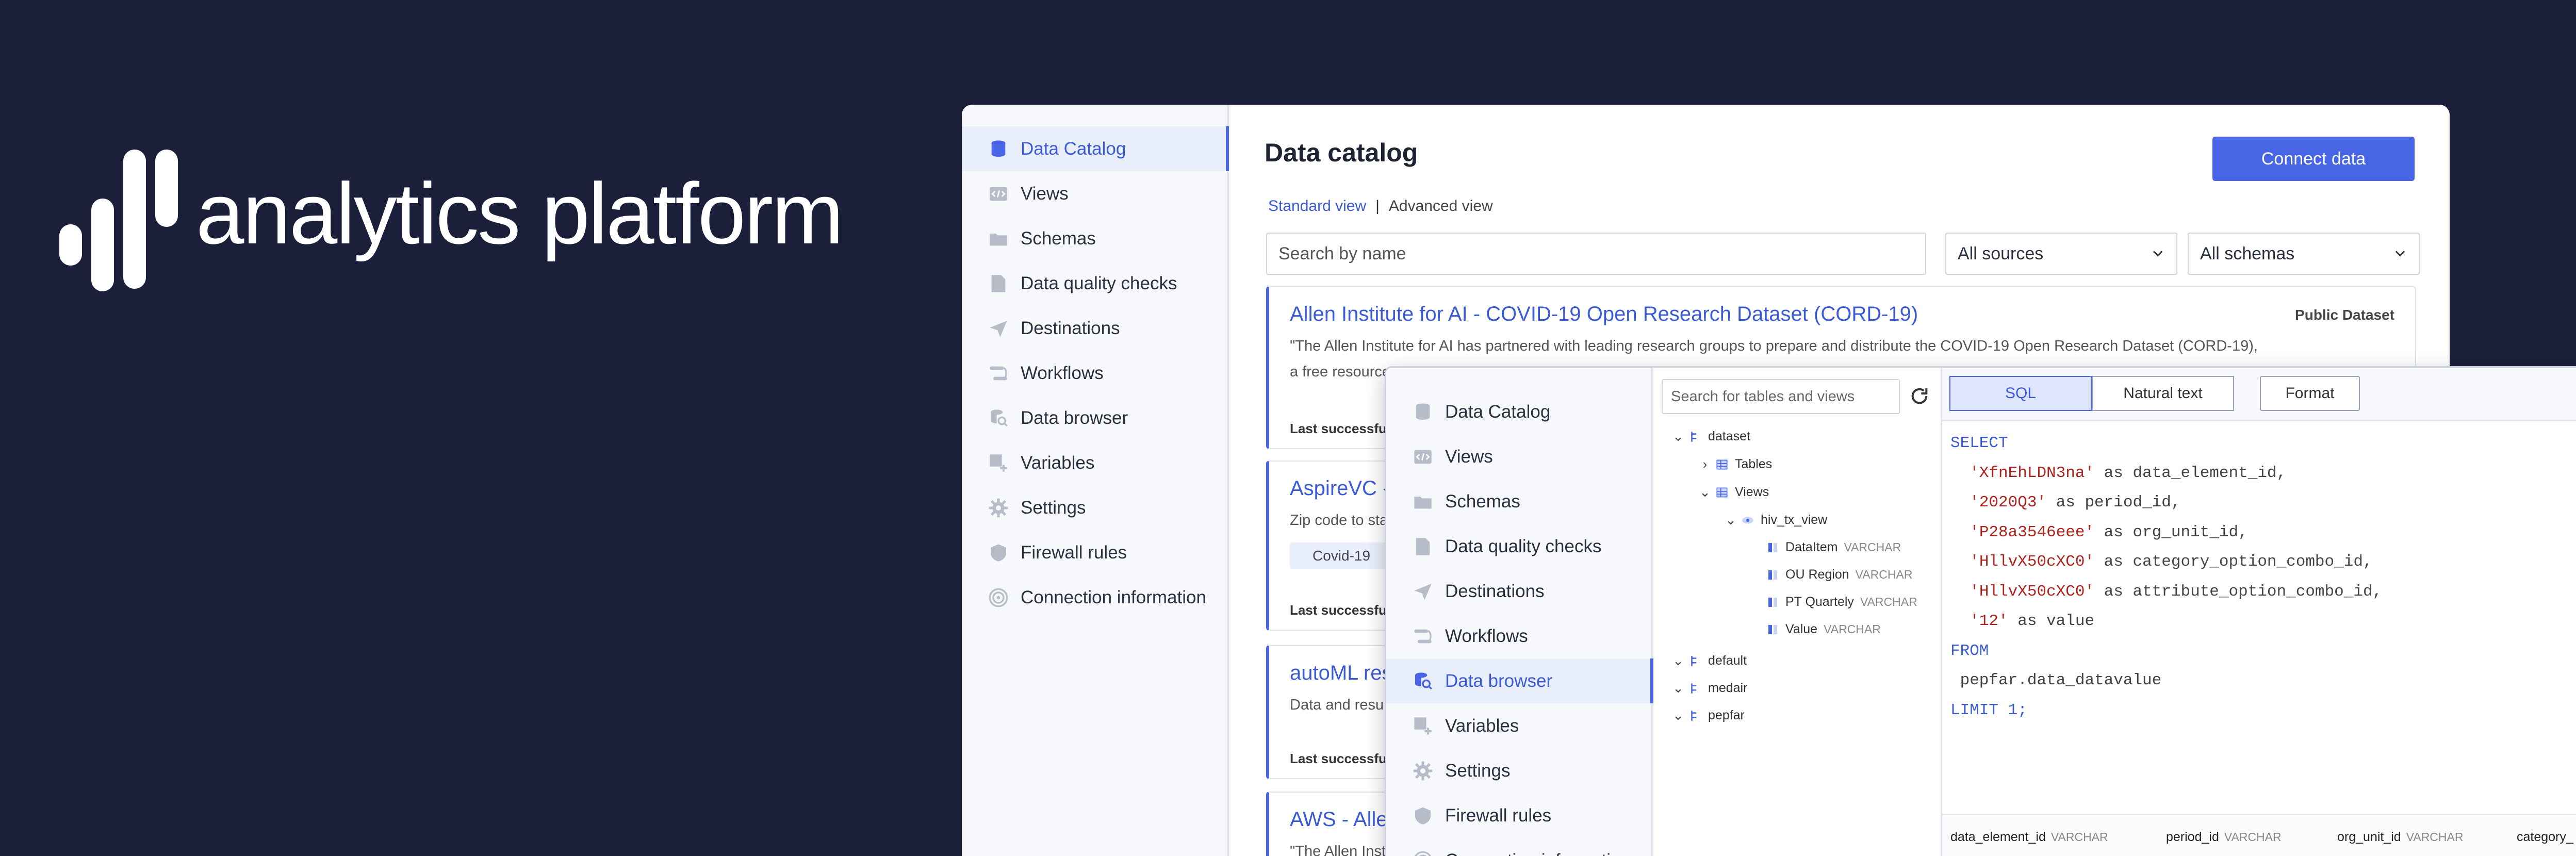  Describe the element at coordinates (1709, 688) in the screenshot. I see `tree-node-medair: ⌄ medair` at that location.